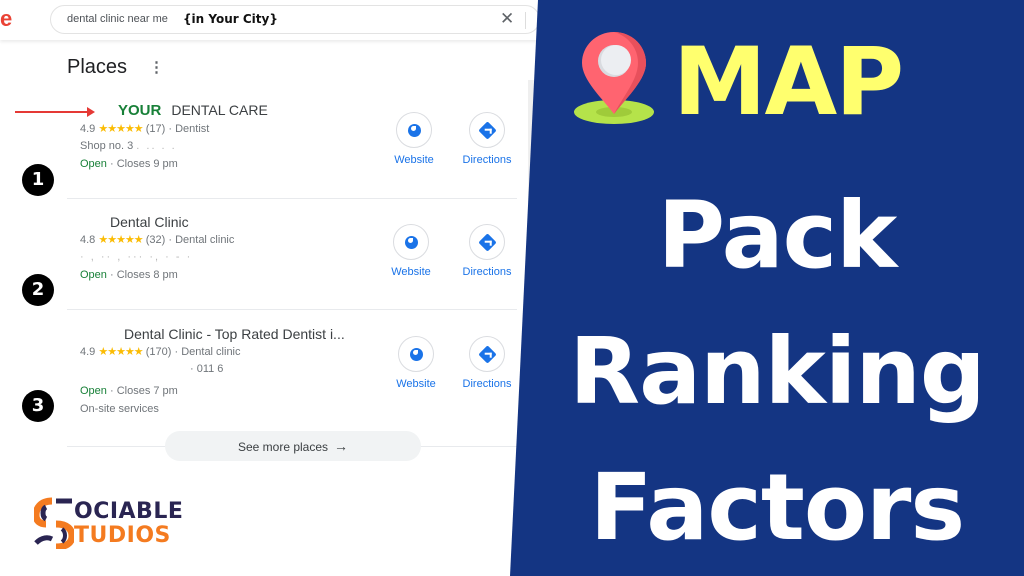 The image size is (1024, 576). I want to click on logo-text-bottom: TUDIOS, so click(122, 535).